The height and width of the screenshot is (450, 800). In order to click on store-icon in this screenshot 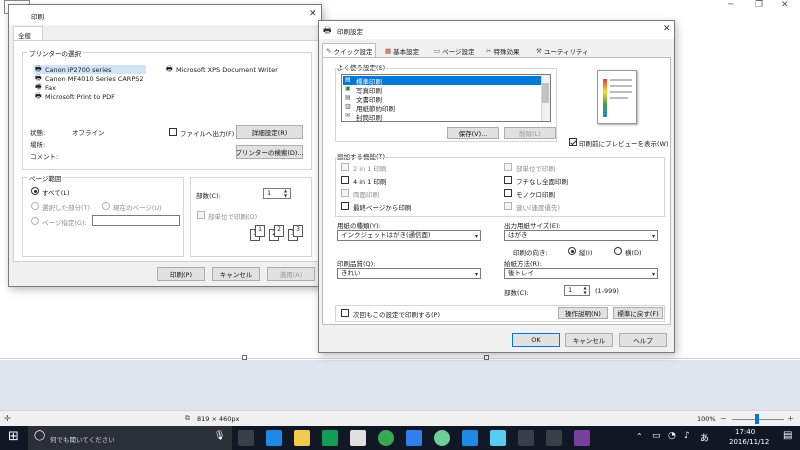, I will do `click(330, 438)`.